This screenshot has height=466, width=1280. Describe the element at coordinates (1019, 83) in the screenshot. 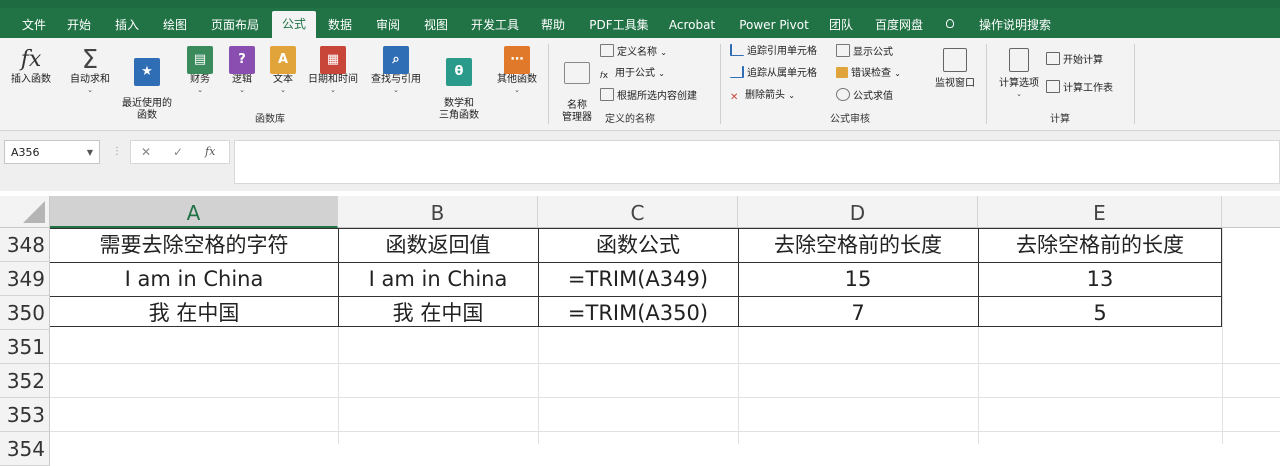

I see `calc-options-label: 计算选项` at that location.